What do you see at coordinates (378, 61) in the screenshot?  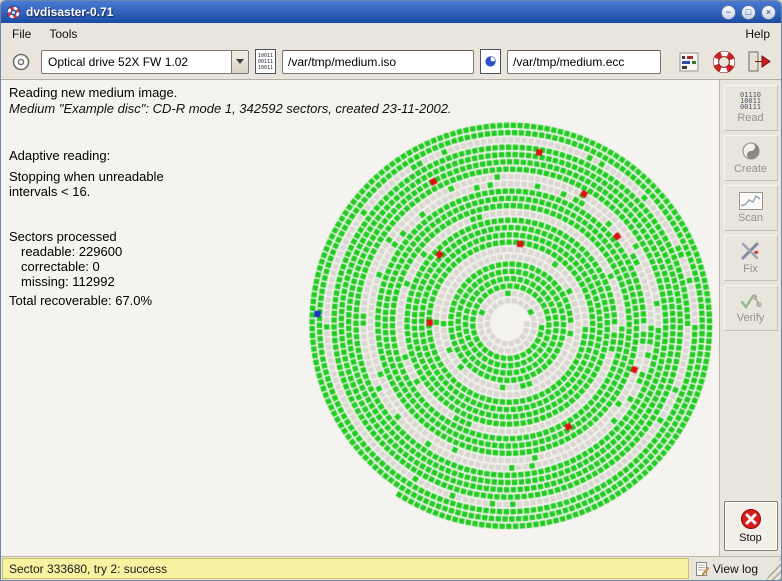 I see `image-file-input` at bounding box center [378, 61].